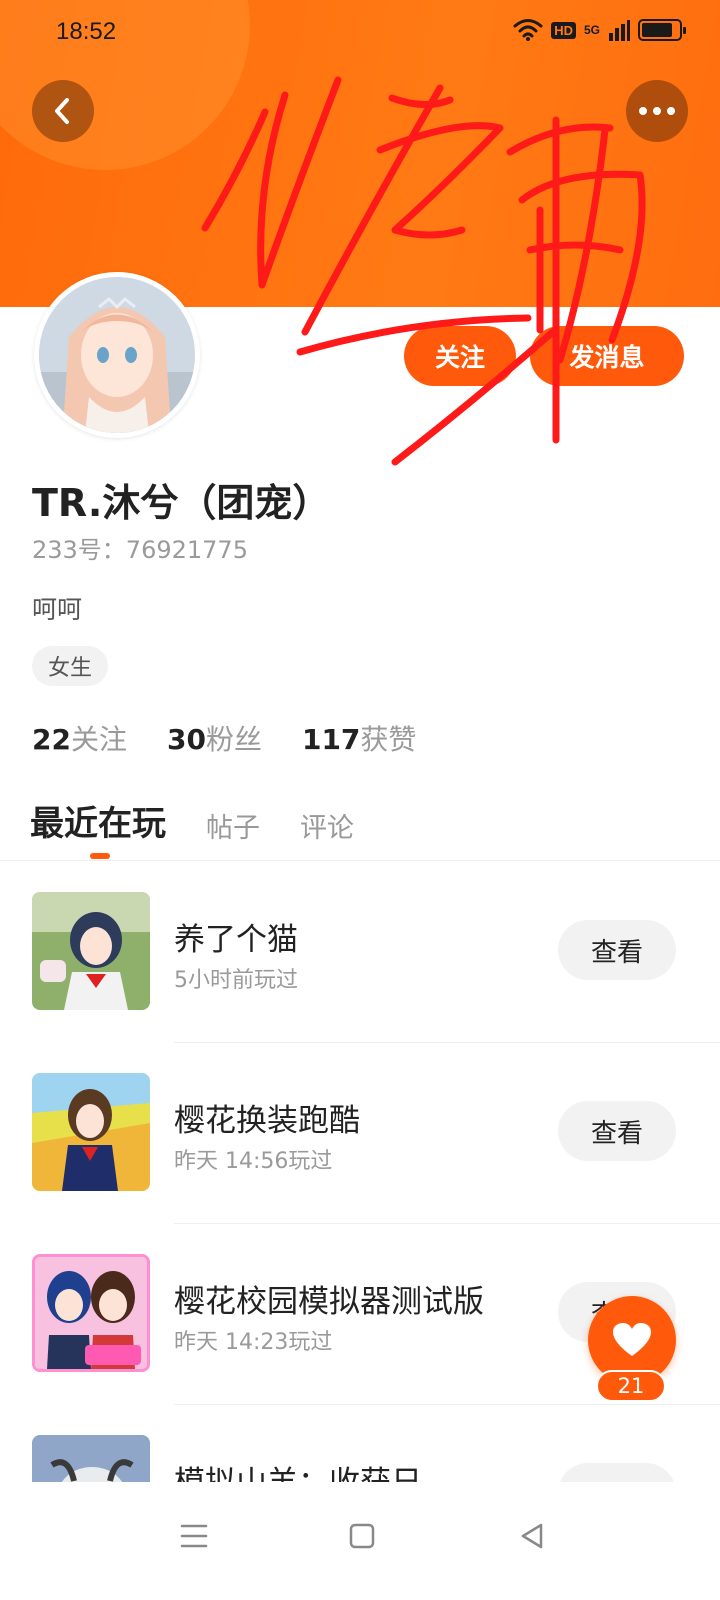 The height and width of the screenshot is (1600, 720). Describe the element at coordinates (591, 30) in the screenshot. I see `network-label: 5G` at that location.